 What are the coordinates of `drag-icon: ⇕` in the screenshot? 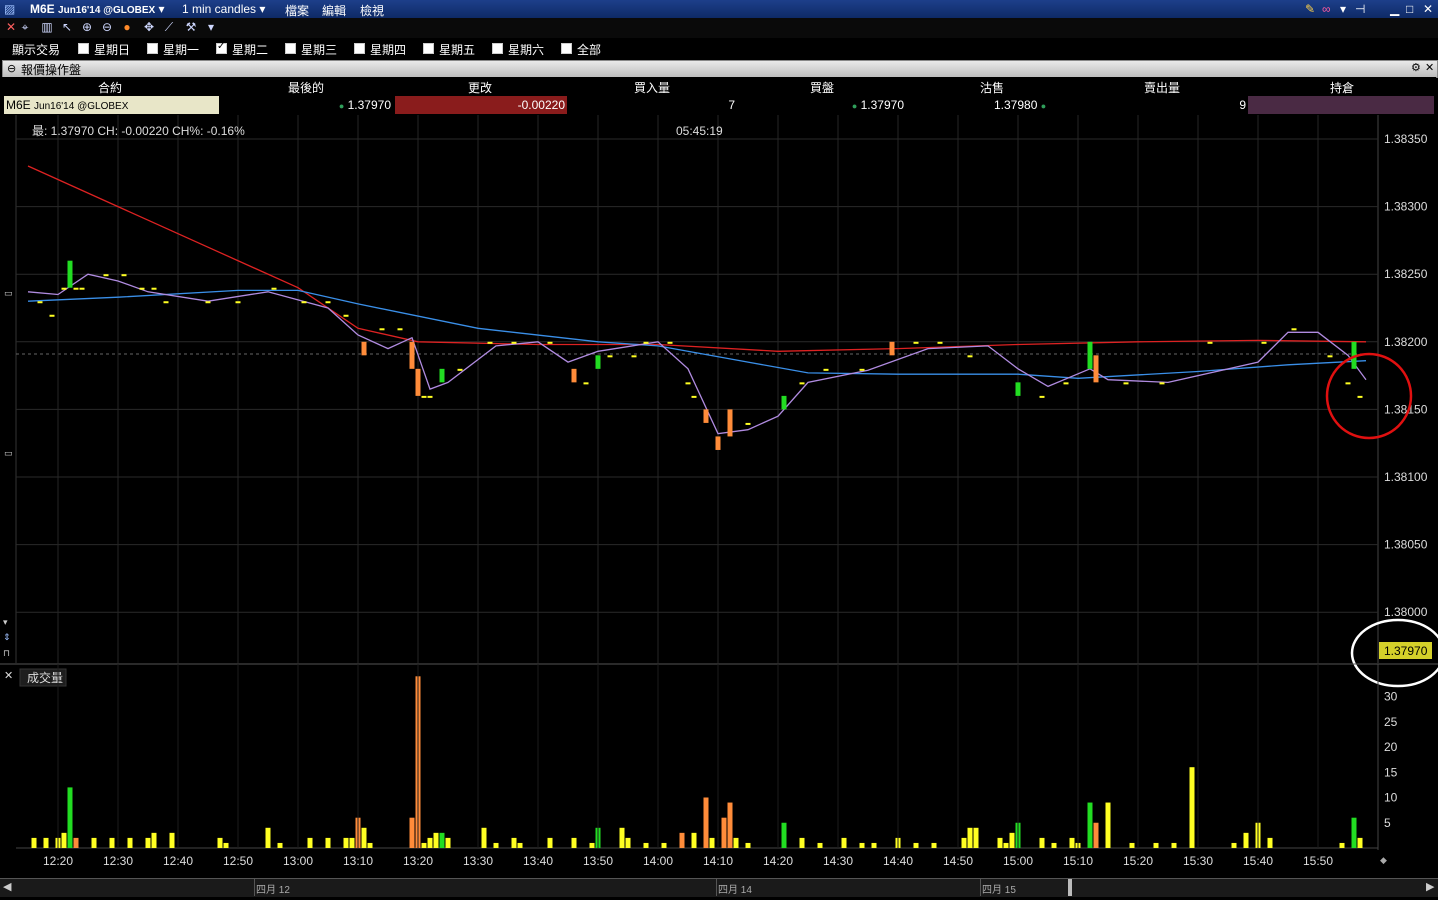 It's located at (7, 637).